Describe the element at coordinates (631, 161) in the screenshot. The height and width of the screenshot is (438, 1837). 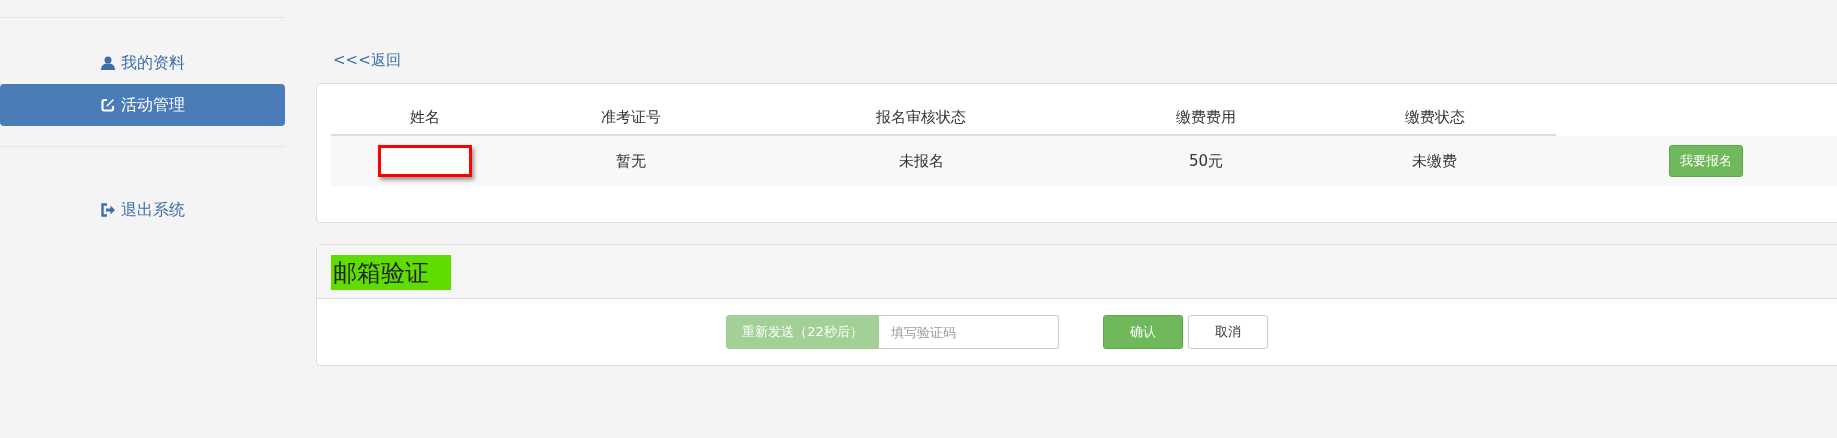
I see `table-cell: 暂无` at that location.